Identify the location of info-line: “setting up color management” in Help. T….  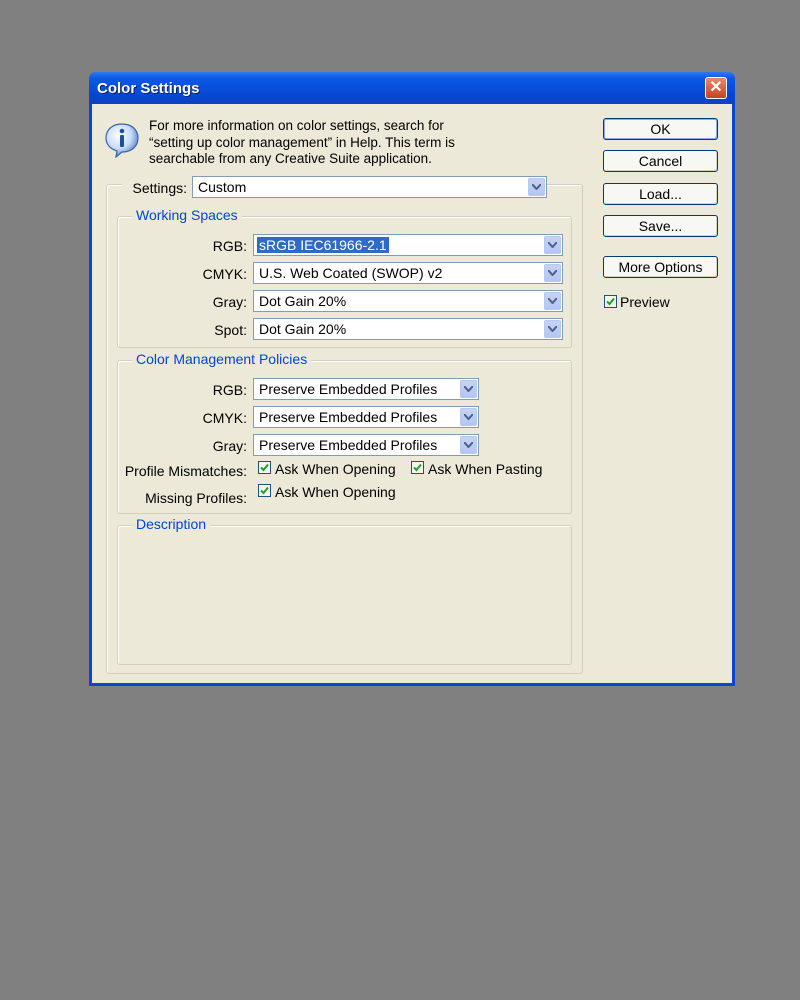
(302, 142).